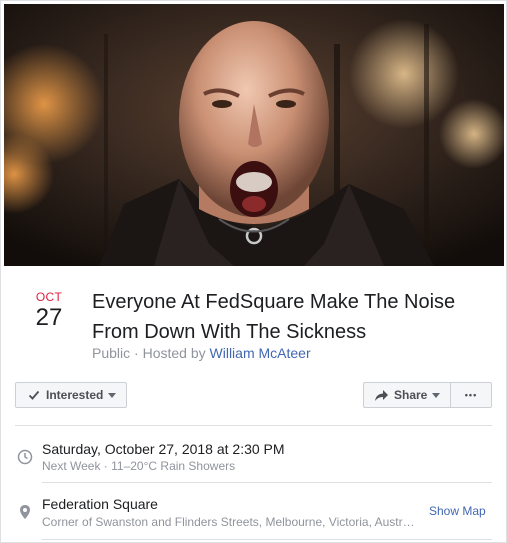  What do you see at coordinates (49, 317) in the screenshot?
I see `event-day: 27` at bounding box center [49, 317].